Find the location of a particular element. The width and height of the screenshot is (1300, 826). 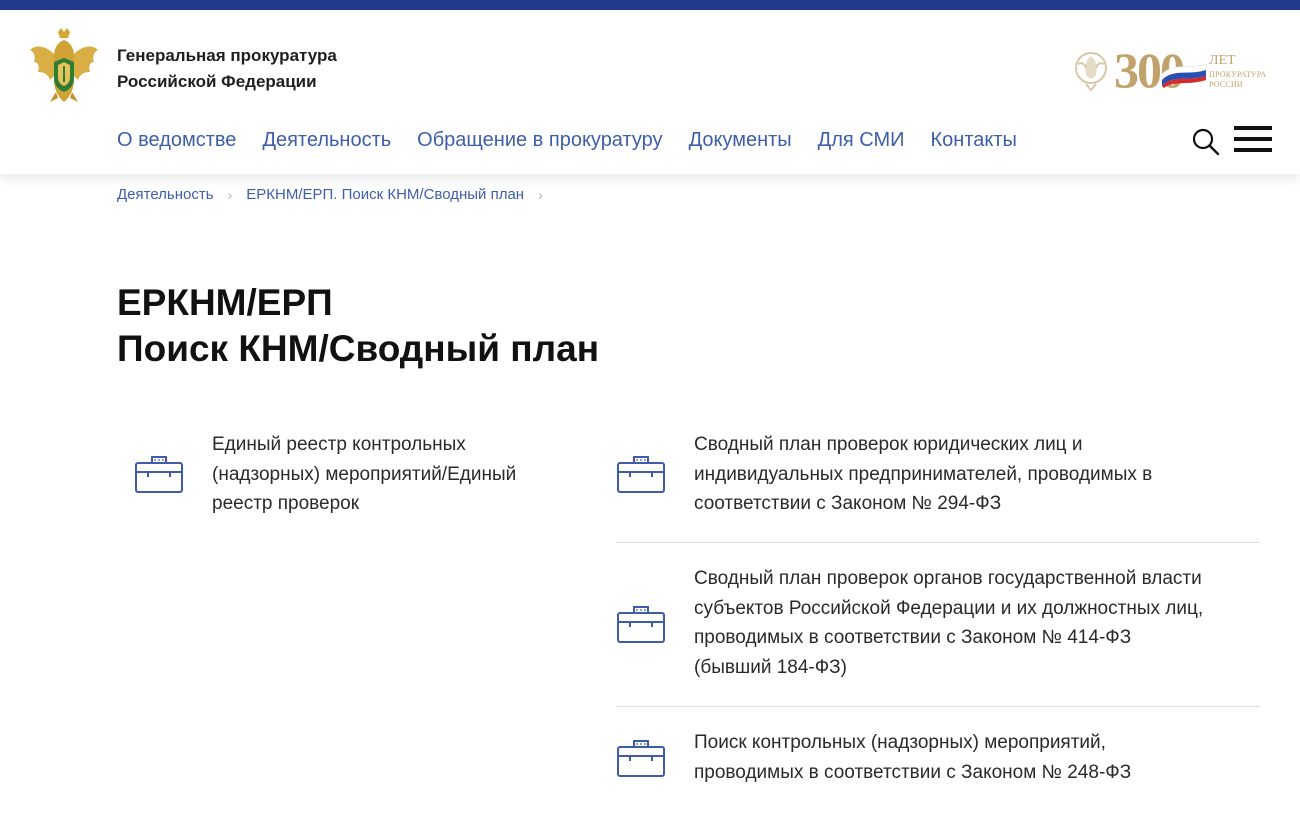

hamburger-menu-button is located at coordinates (1253, 141).